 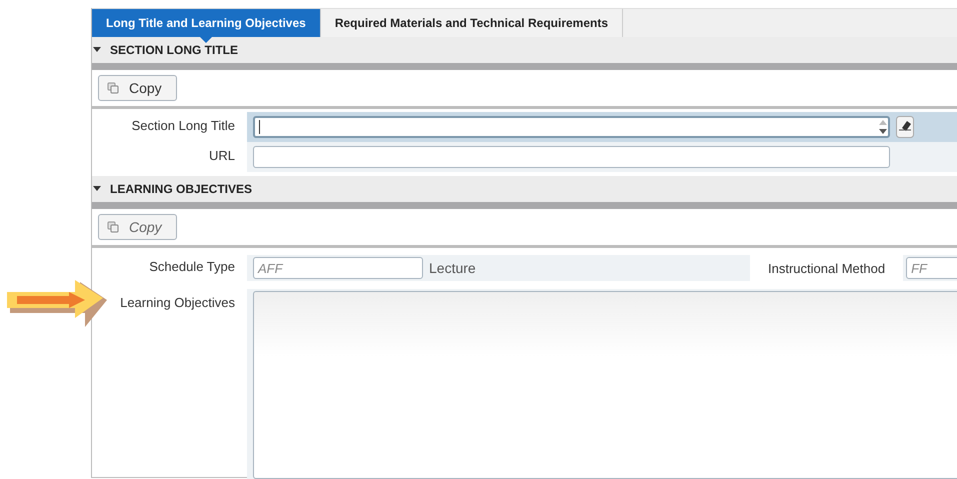 I want to click on field-label: URL, so click(x=222, y=156).